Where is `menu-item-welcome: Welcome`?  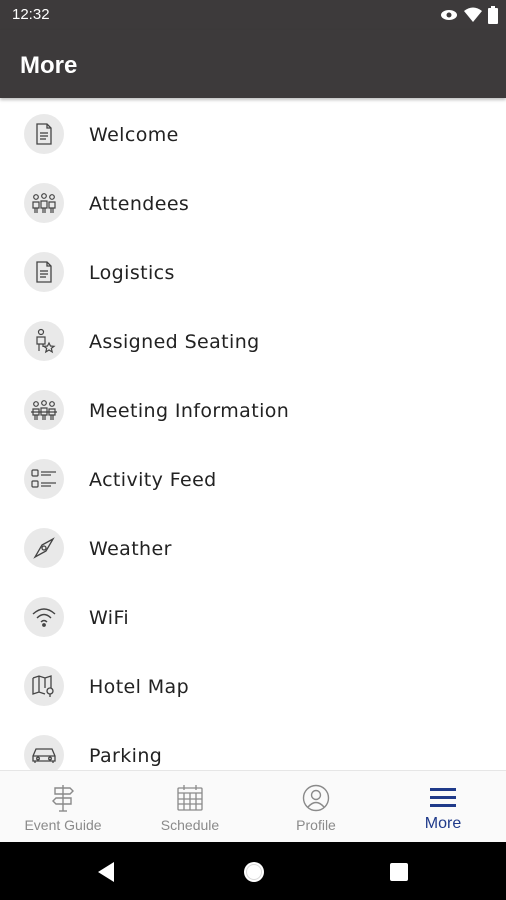 menu-item-welcome: Welcome is located at coordinates (253, 134).